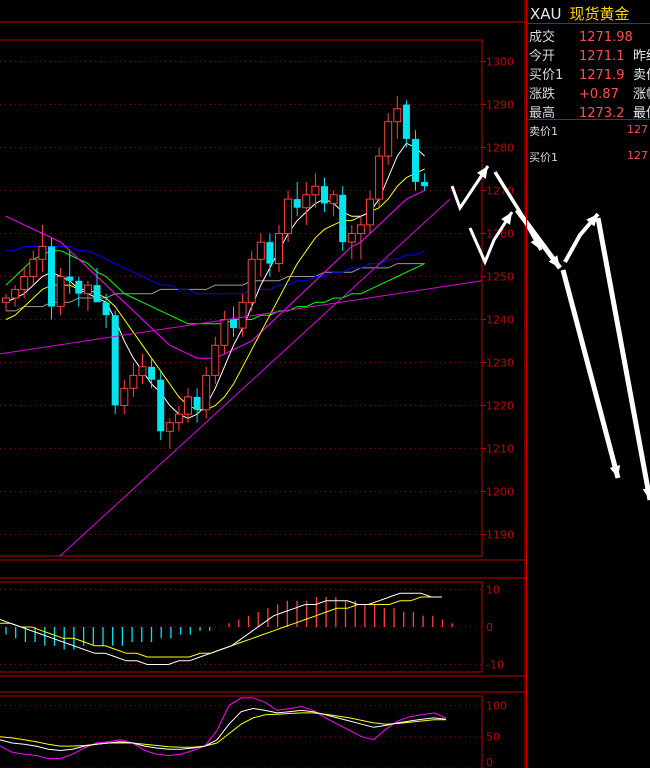  Describe the element at coordinates (489, 627) in the screenshot. I see `macd-tick-label: 0` at that location.